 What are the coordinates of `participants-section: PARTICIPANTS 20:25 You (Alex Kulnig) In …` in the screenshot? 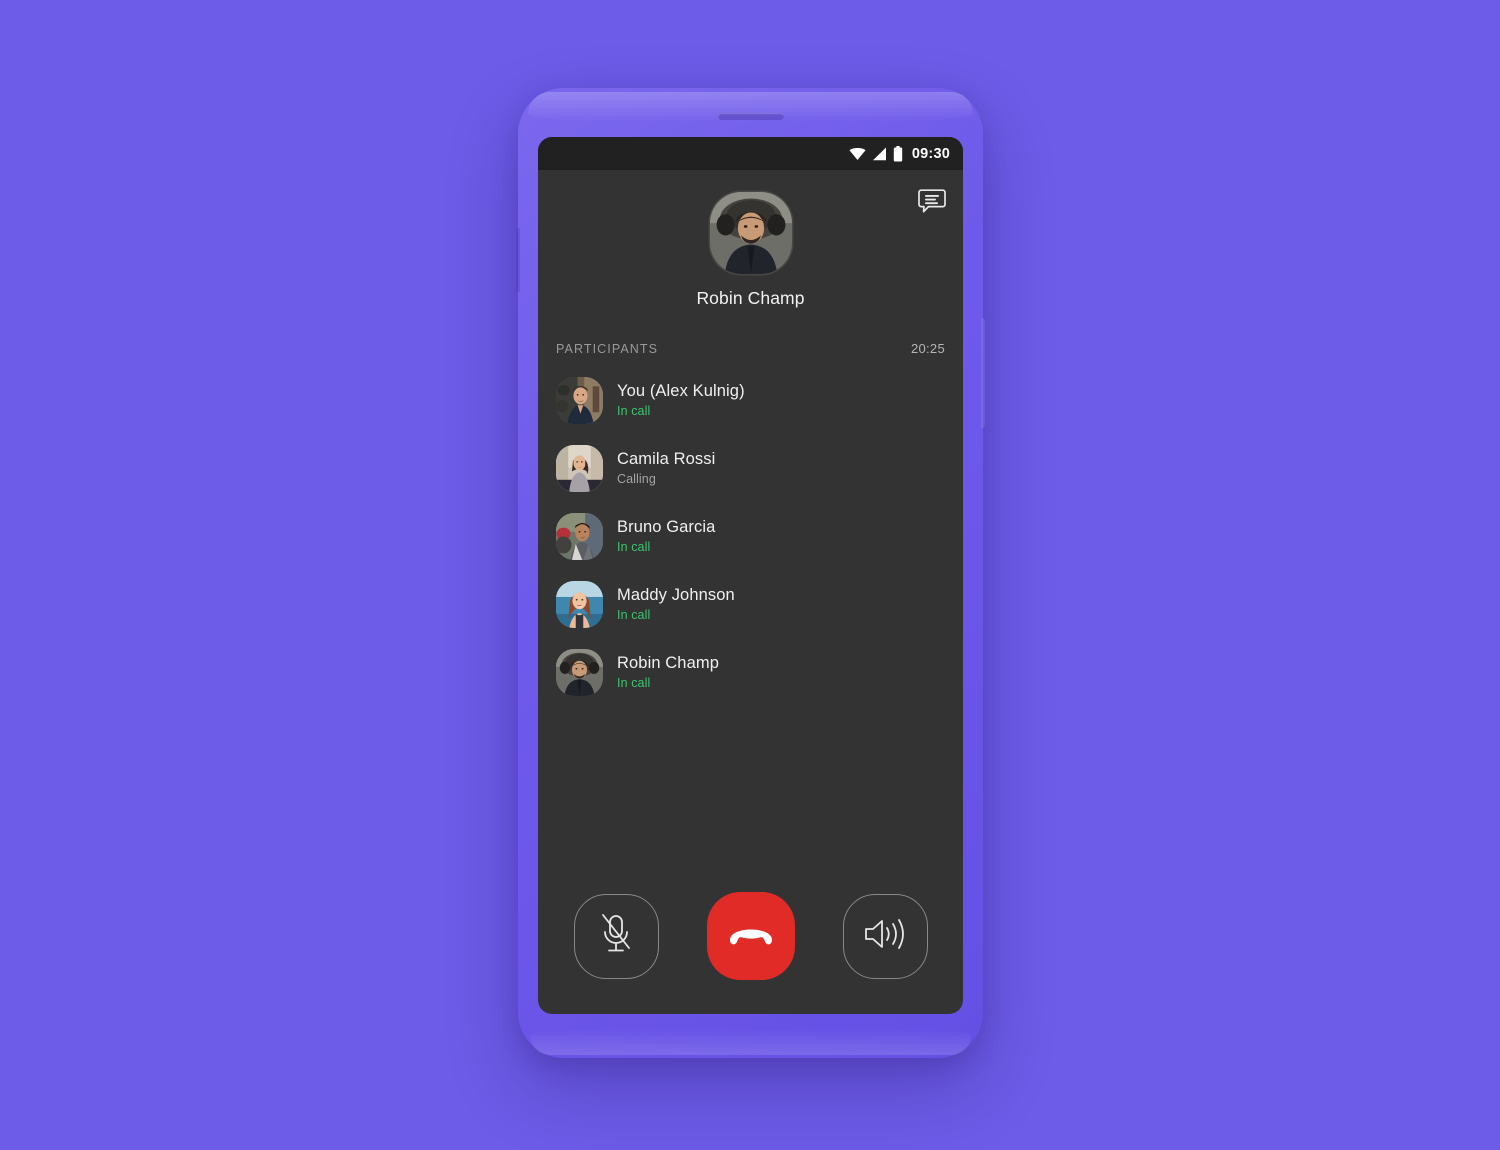 It's located at (750, 613).